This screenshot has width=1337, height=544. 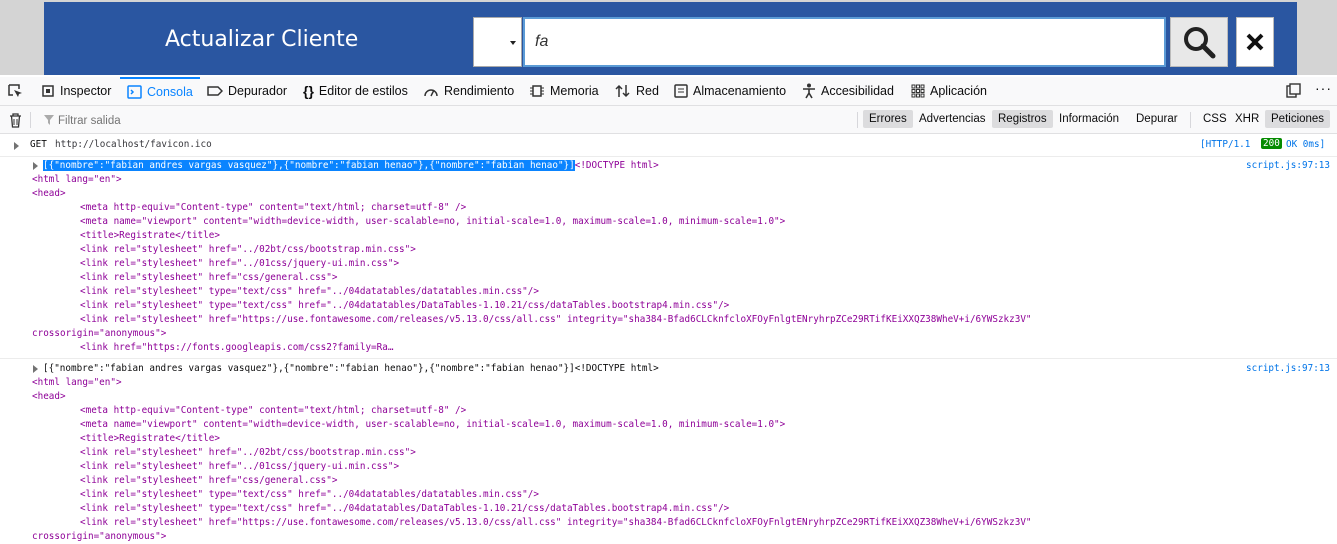 What do you see at coordinates (809, 91) in the screenshot?
I see `accessibility-icon` at bounding box center [809, 91].